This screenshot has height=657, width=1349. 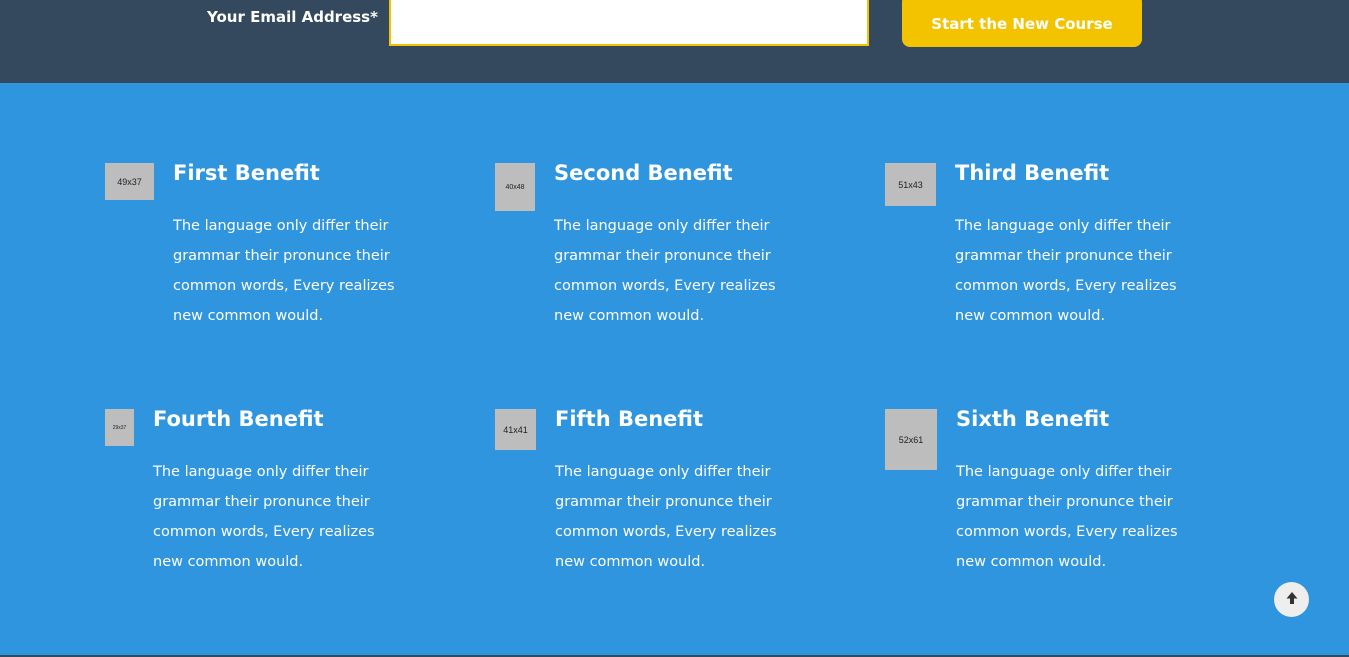 I want to click on benefit-image: 41x41, so click(x=515, y=429).